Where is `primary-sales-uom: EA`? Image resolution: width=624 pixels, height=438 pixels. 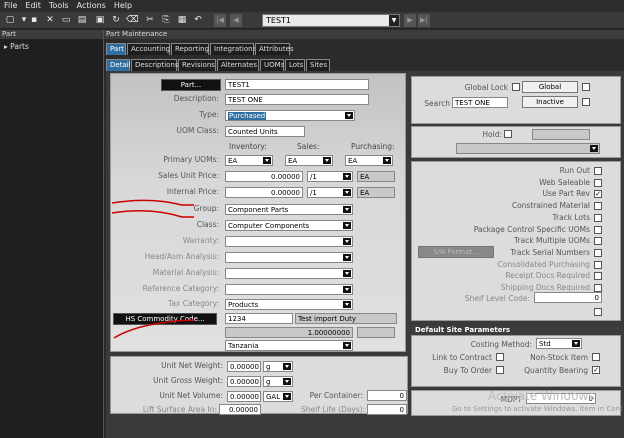
primary-sales-uom: EA is located at coordinates (309, 160).